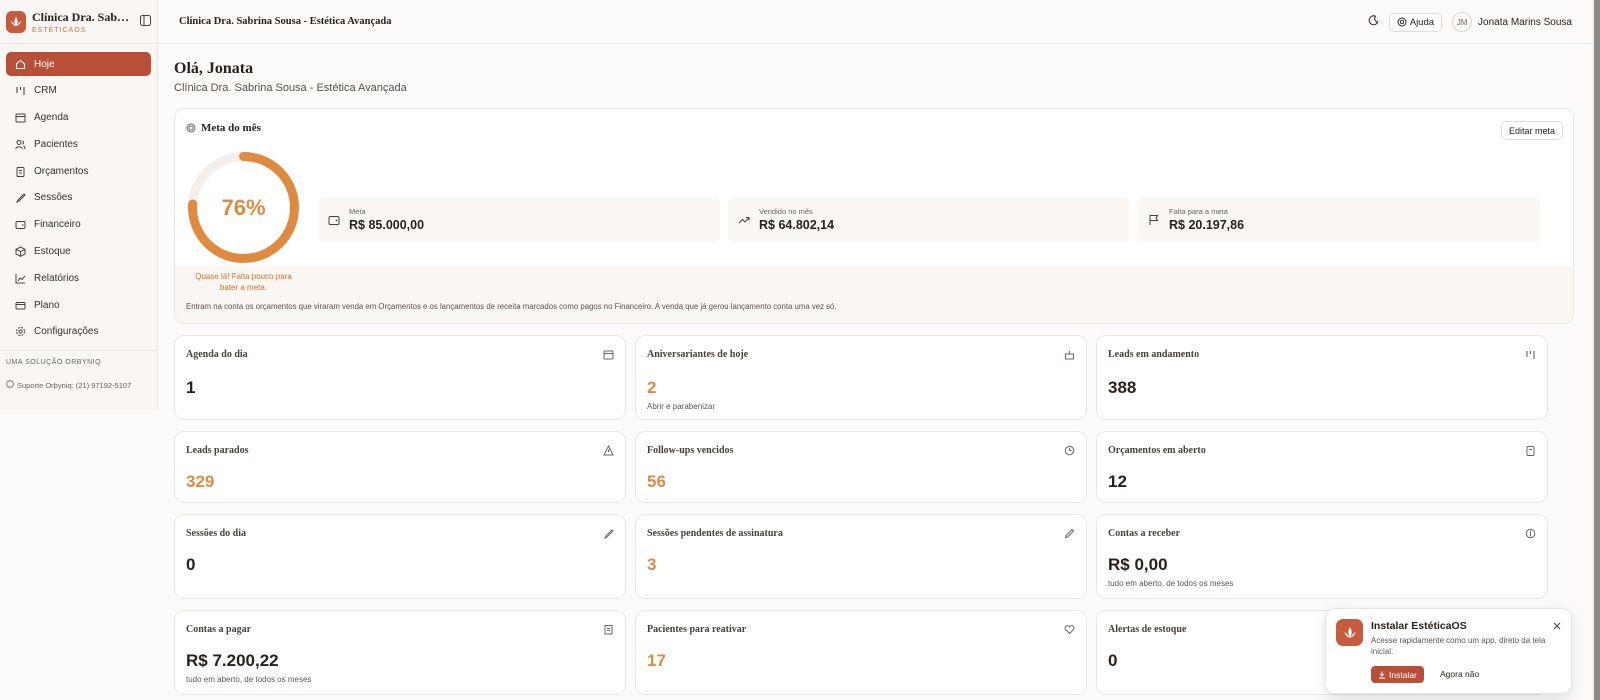 The height and width of the screenshot is (700, 1600). Describe the element at coordinates (681, 406) in the screenshot. I see `card-sub: Abrir e parabenizar` at that location.